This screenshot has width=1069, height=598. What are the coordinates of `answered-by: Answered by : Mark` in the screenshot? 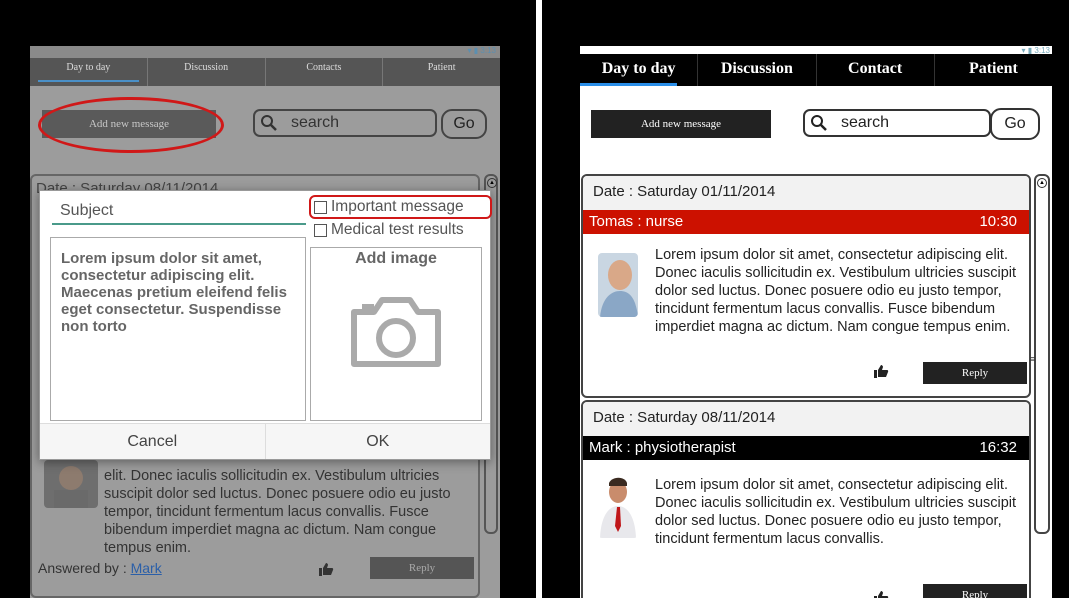 It's located at (100, 568).